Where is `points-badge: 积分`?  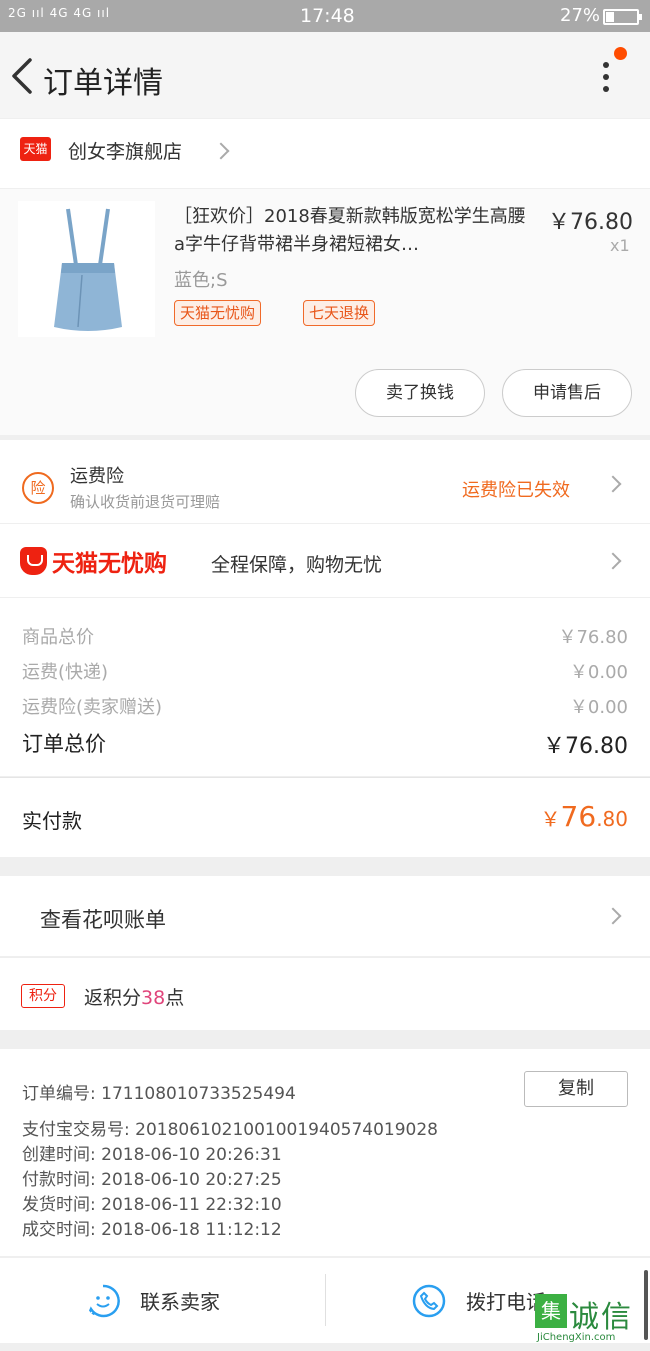
points-badge: 积分 is located at coordinates (43, 996).